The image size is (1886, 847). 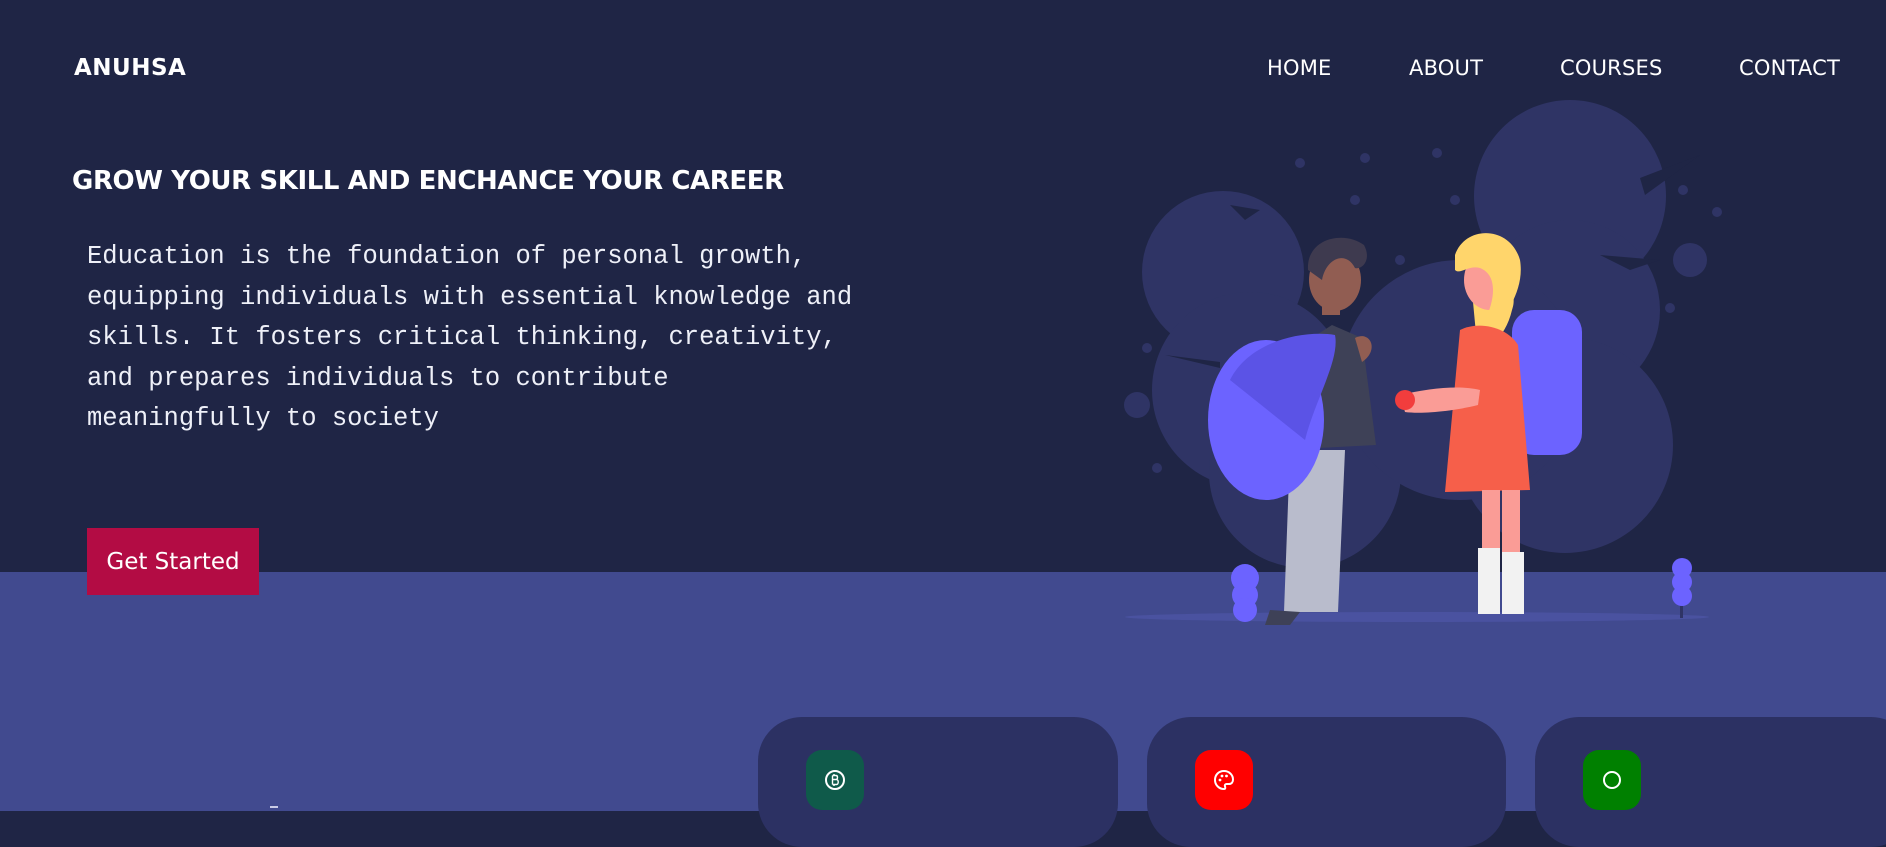 I want to click on circle-icon, so click(x=1612, y=780).